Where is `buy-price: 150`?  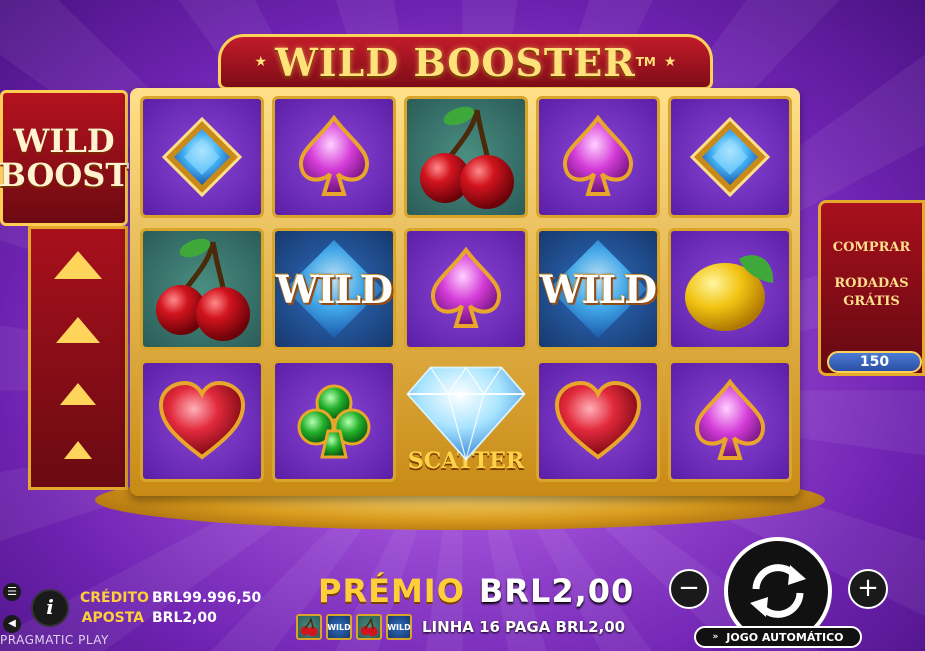 buy-price: 150 is located at coordinates (874, 362).